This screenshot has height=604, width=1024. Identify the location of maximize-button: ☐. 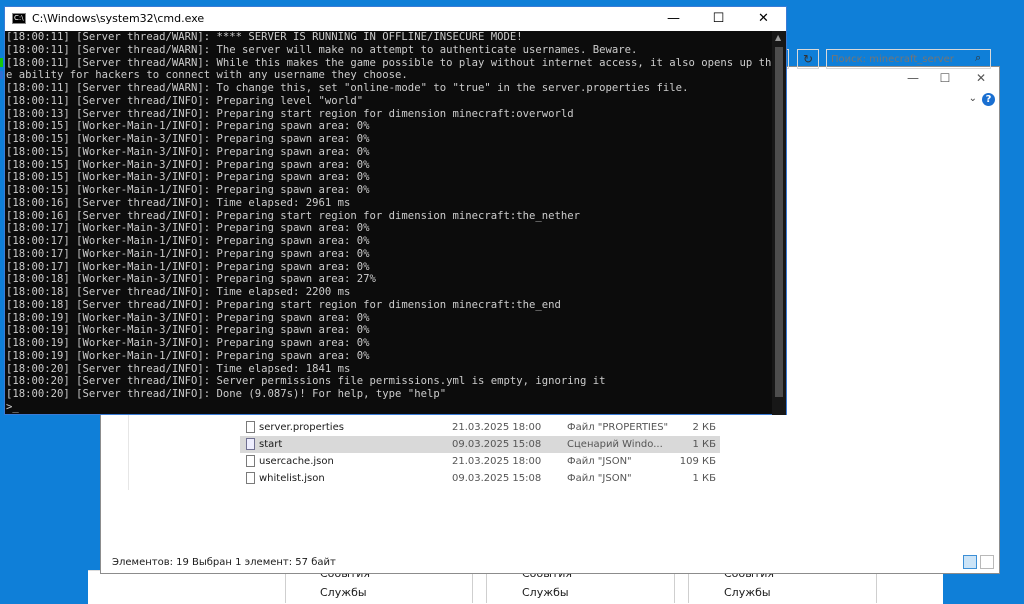
(718, 19).